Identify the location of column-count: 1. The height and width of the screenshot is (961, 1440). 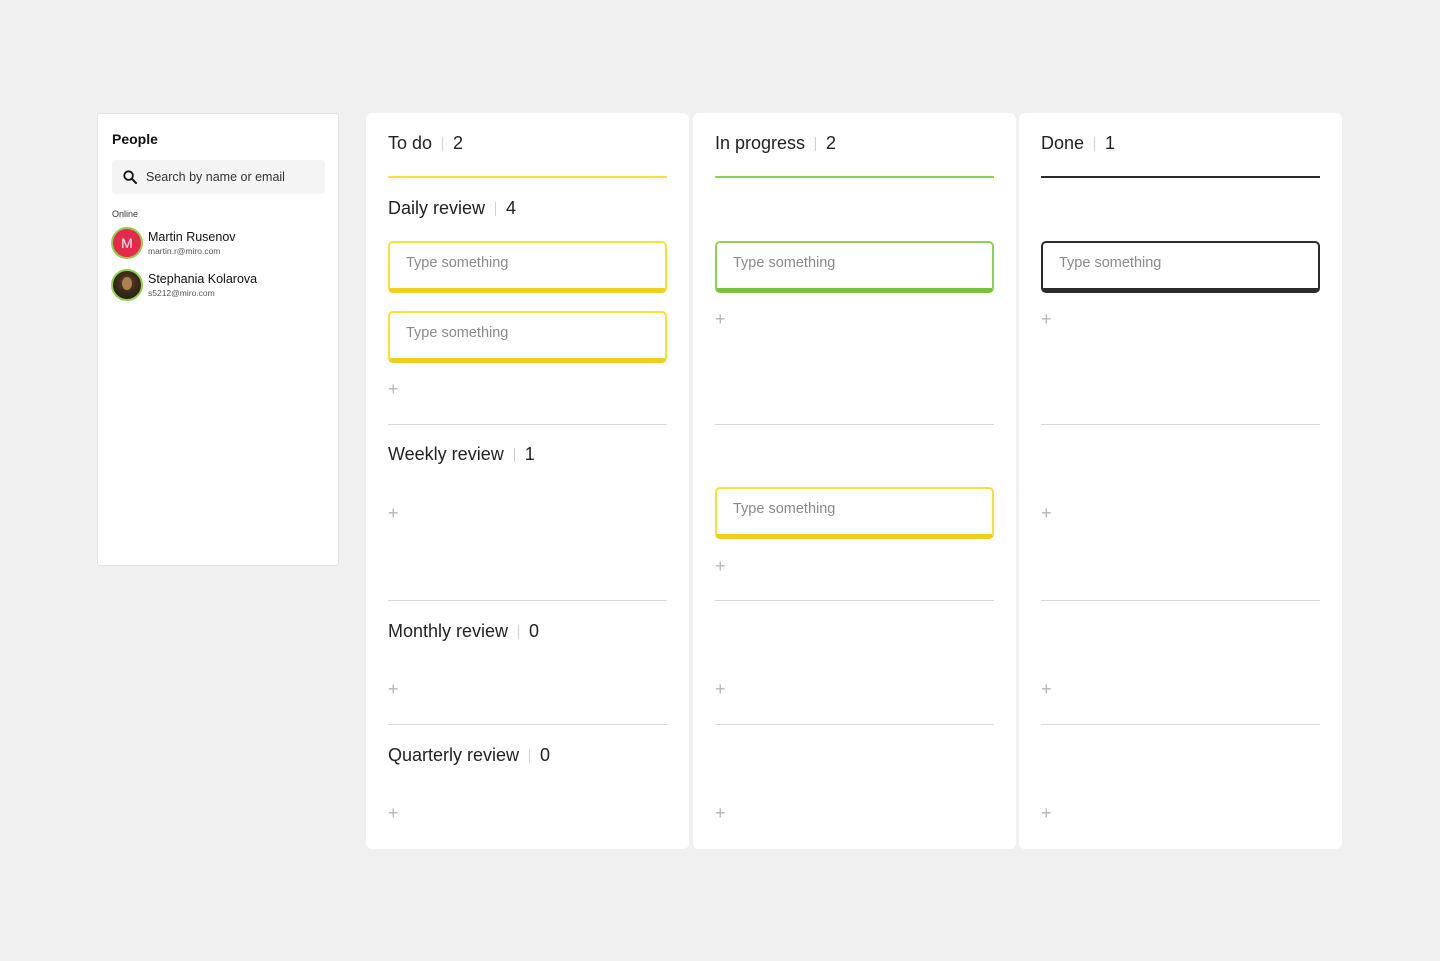
(1110, 143).